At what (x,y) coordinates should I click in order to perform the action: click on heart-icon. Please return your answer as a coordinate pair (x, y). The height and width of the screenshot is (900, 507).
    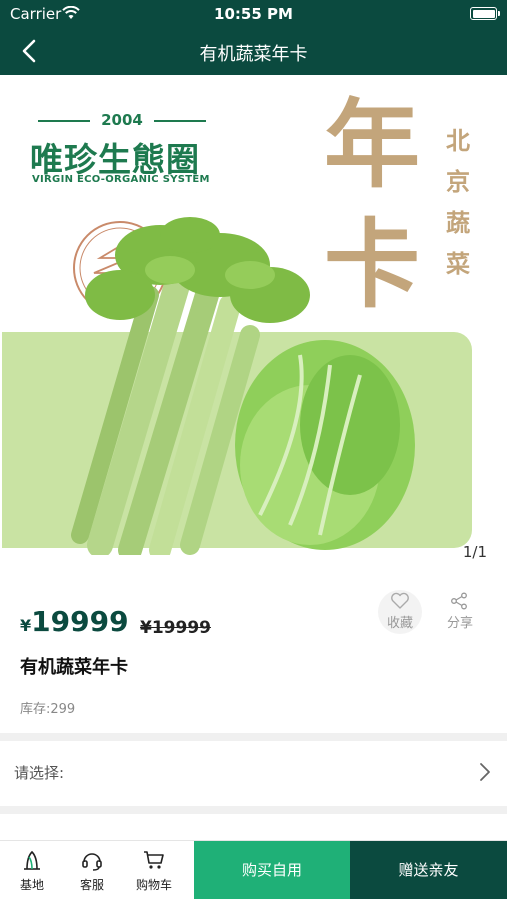
    Looking at the image, I should click on (400, 601).